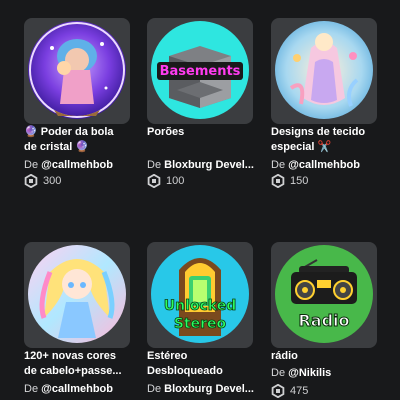 This screenshot has width=400, height=400. I want to click on pass-thumbnail: Unlocked Stereo, so click(200, 295).